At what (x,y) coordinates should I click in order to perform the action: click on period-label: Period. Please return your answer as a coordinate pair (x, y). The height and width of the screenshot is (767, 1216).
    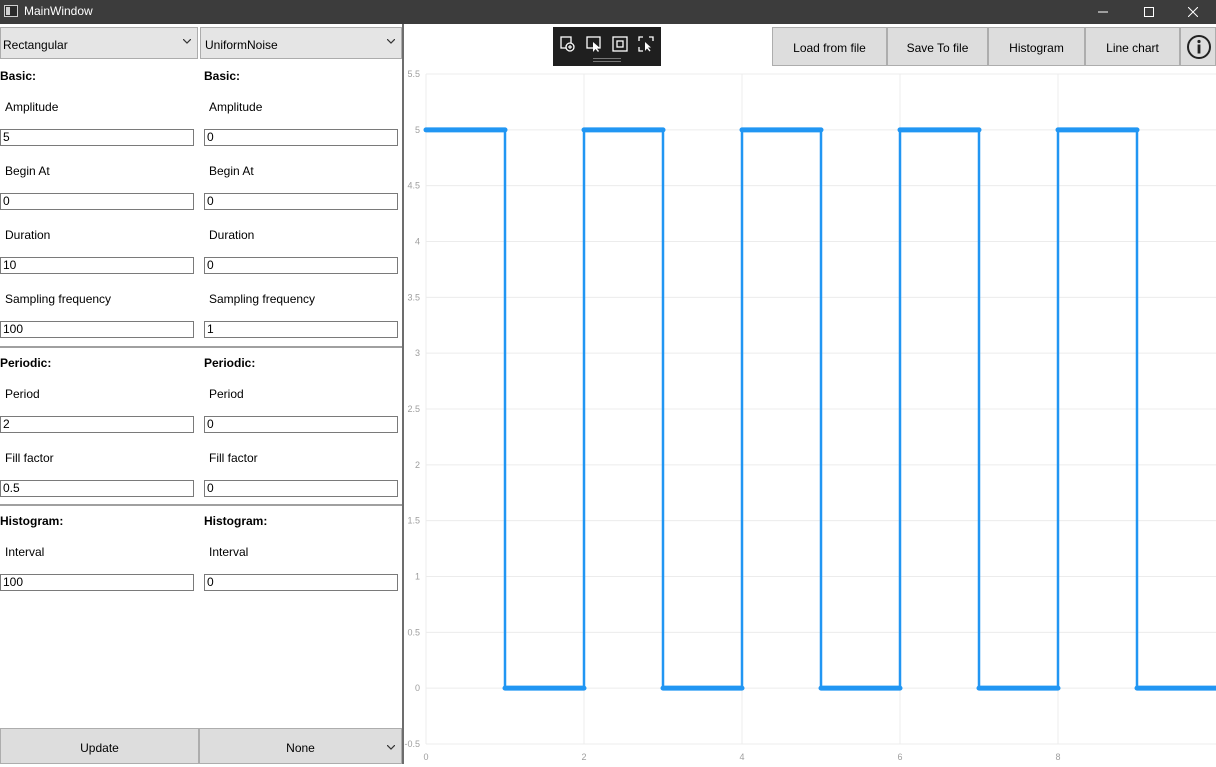
    Looking at the image, I should click on (22, 394).